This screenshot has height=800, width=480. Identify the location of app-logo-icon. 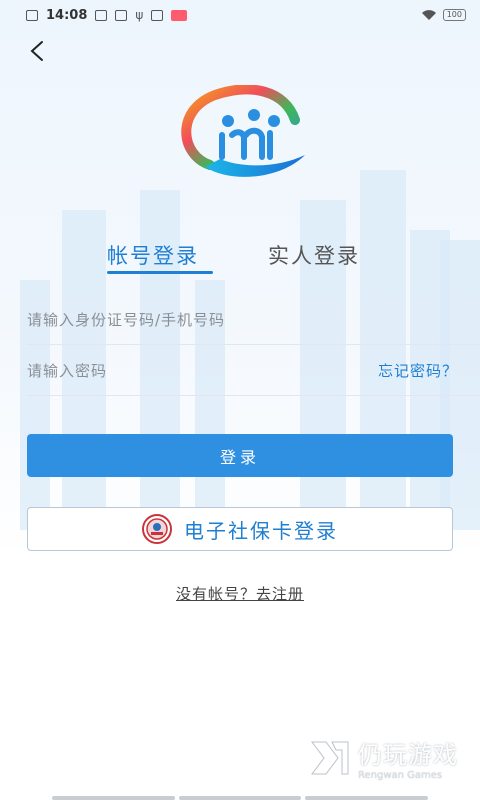
(243, 131).